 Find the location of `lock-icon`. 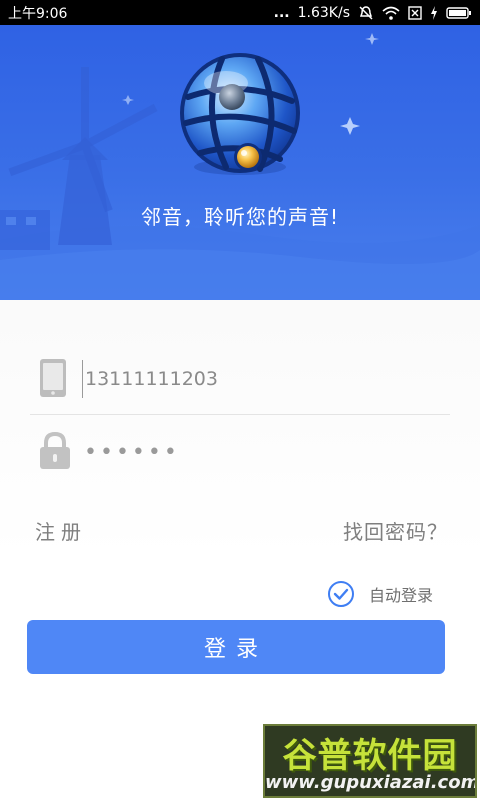

lock-icon is located at coordinates (55, 450).